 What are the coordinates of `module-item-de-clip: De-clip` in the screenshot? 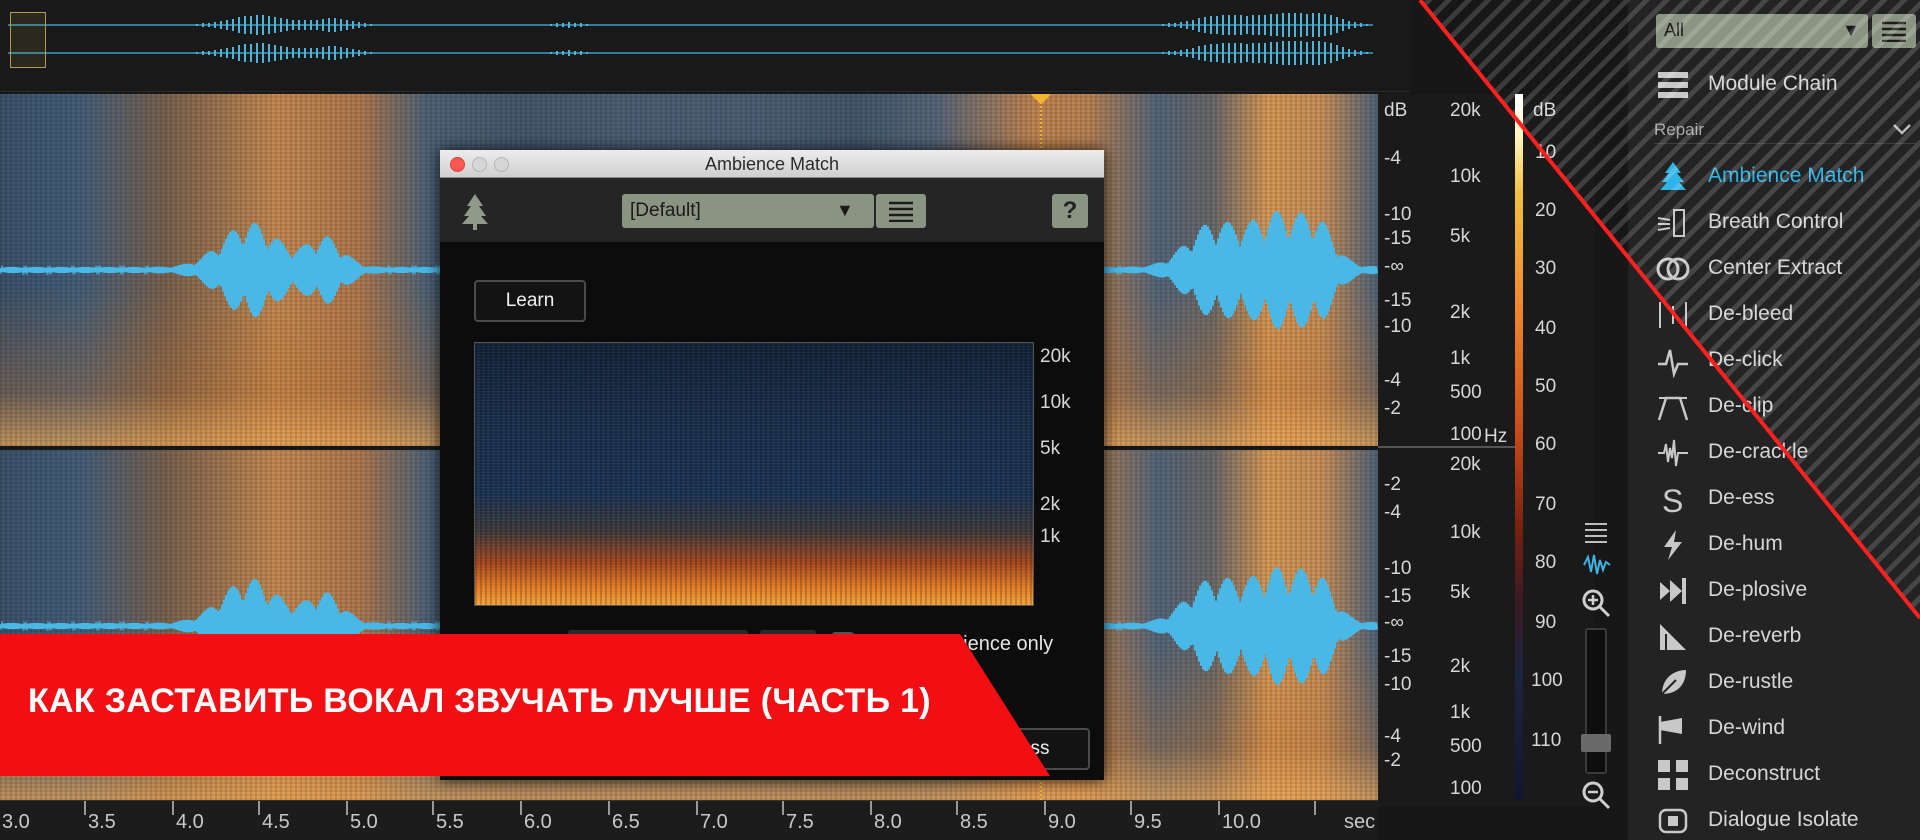 It's located at (1774, 407).